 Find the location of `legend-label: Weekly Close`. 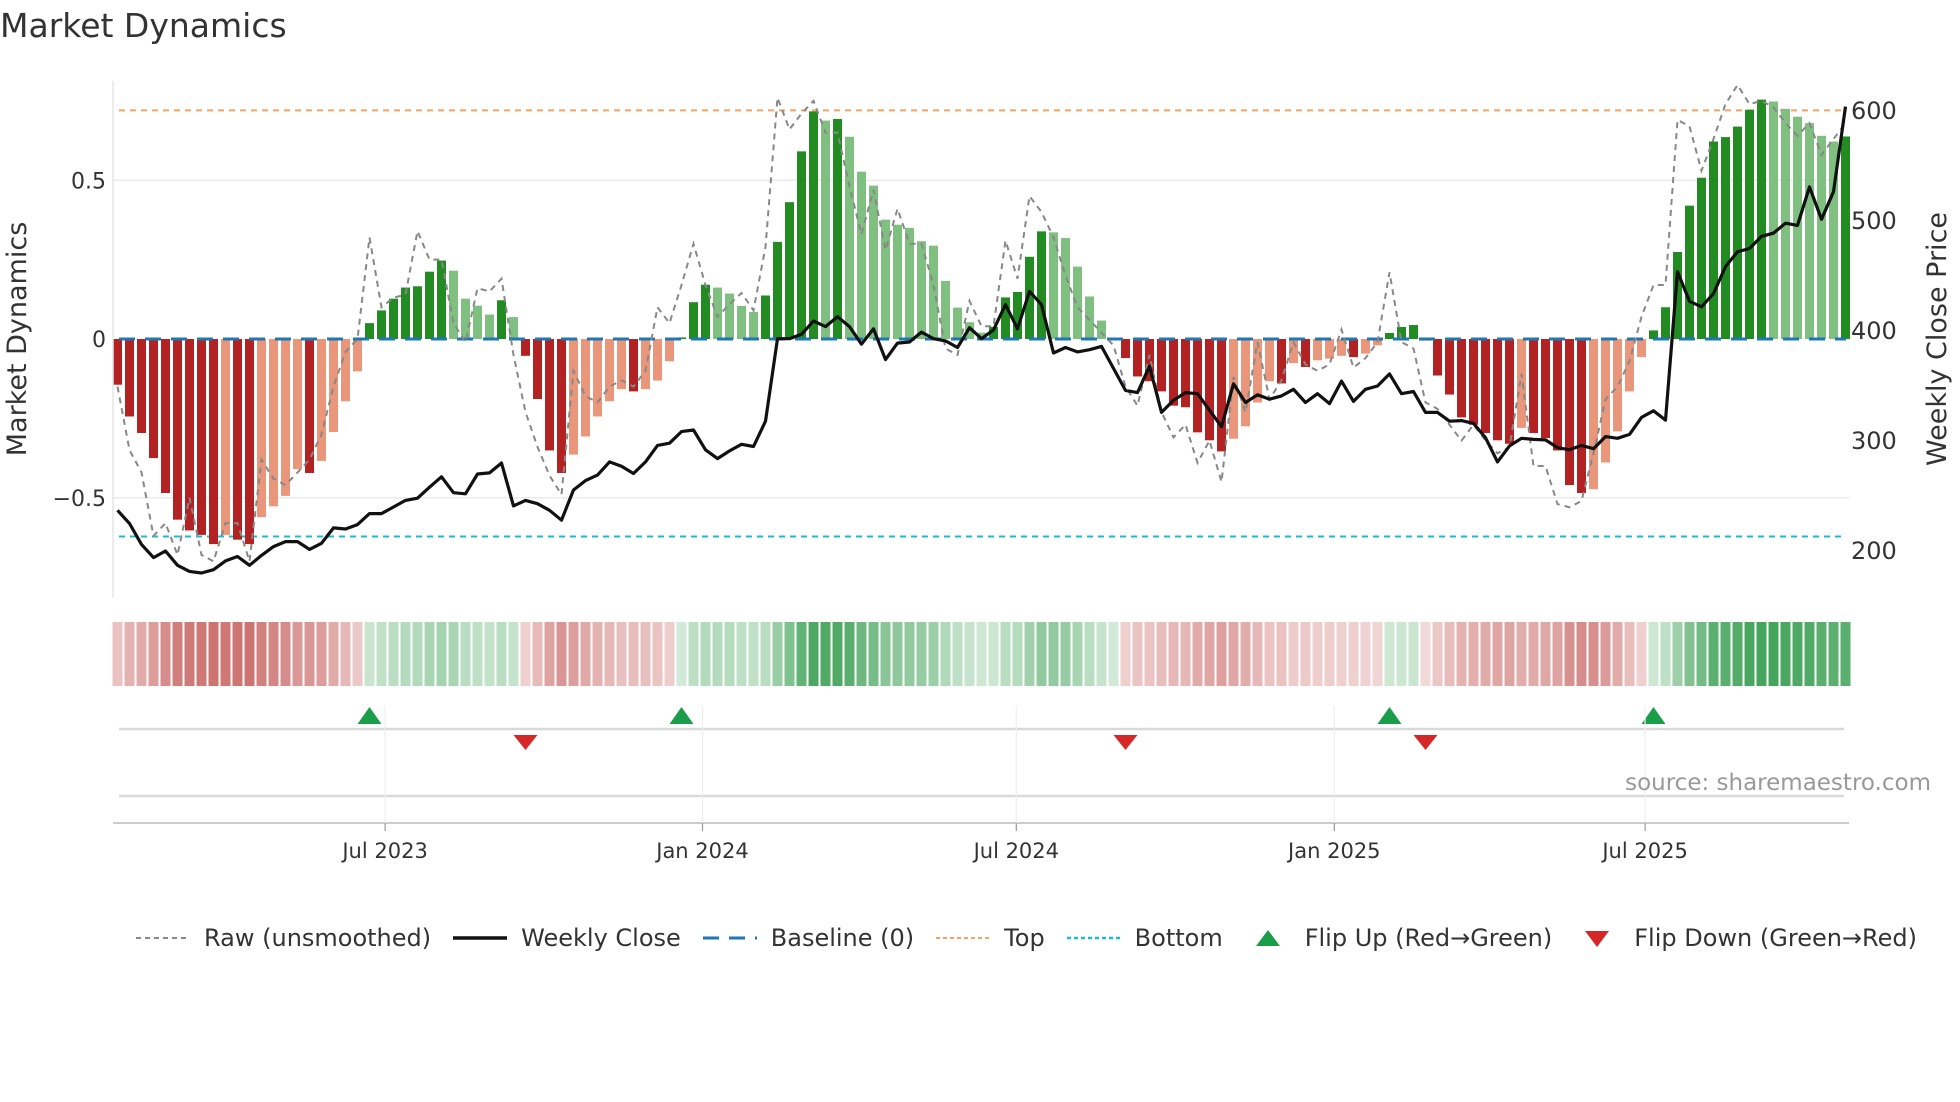

legend-label: Weekly Close is located at coordinates (601, 938).